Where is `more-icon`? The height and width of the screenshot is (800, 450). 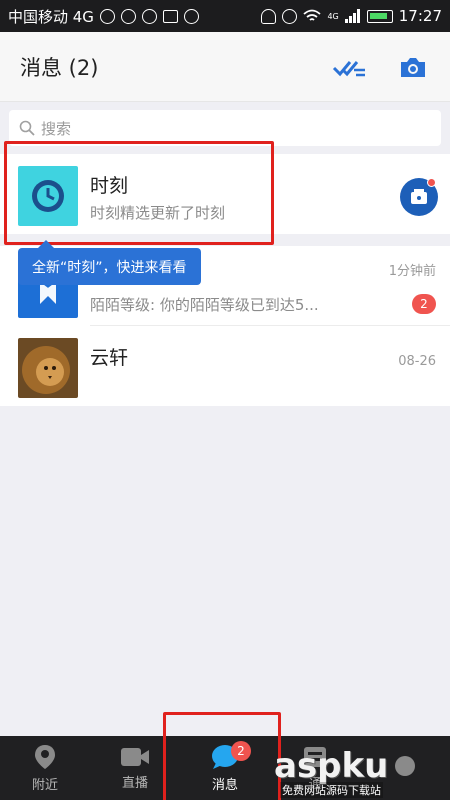
more-icon is located at coordinates (405, 766).